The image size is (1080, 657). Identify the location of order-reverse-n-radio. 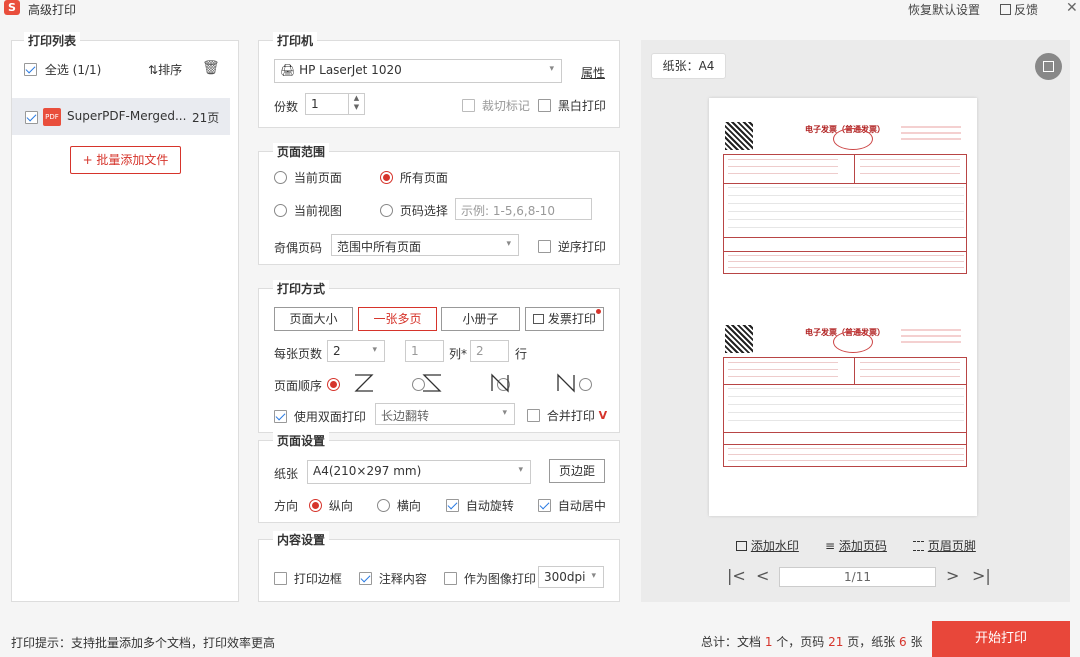
(586, 384).